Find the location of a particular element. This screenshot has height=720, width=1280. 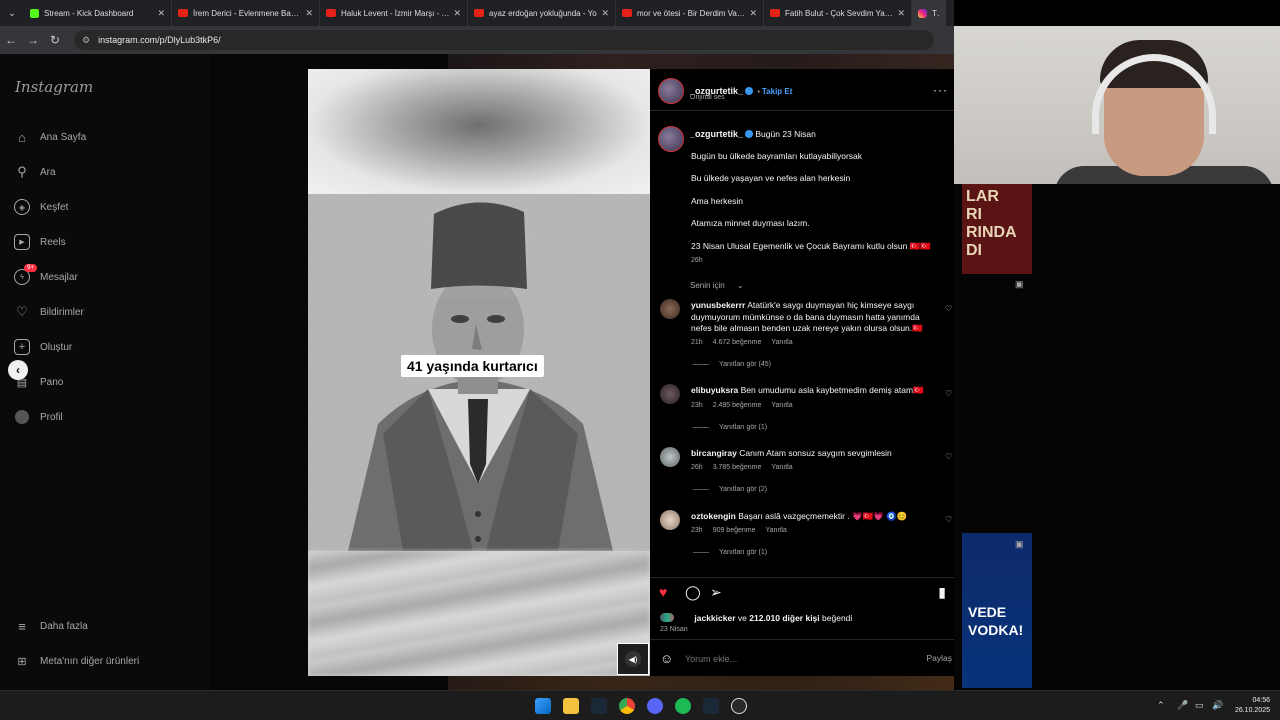

sidebar-item-more: ≡ Daha fazla is located at coordinates (51, 626).